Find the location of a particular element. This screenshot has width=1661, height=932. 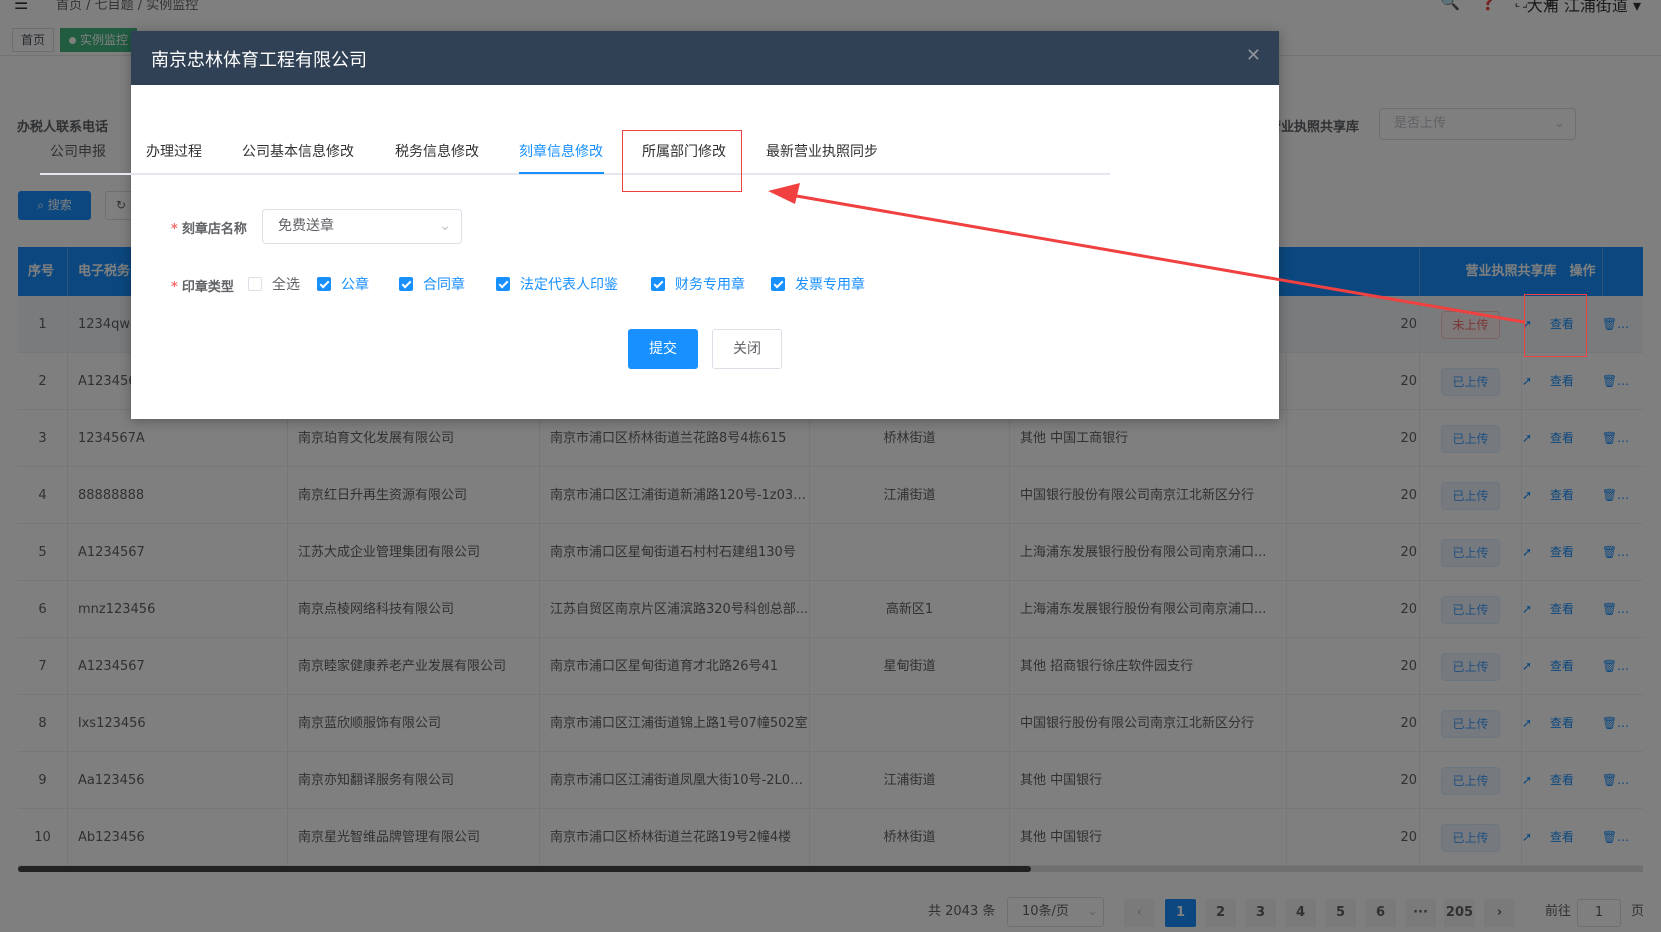

chevron-down-icon: ⌄ is located at coordinates (445, 226).